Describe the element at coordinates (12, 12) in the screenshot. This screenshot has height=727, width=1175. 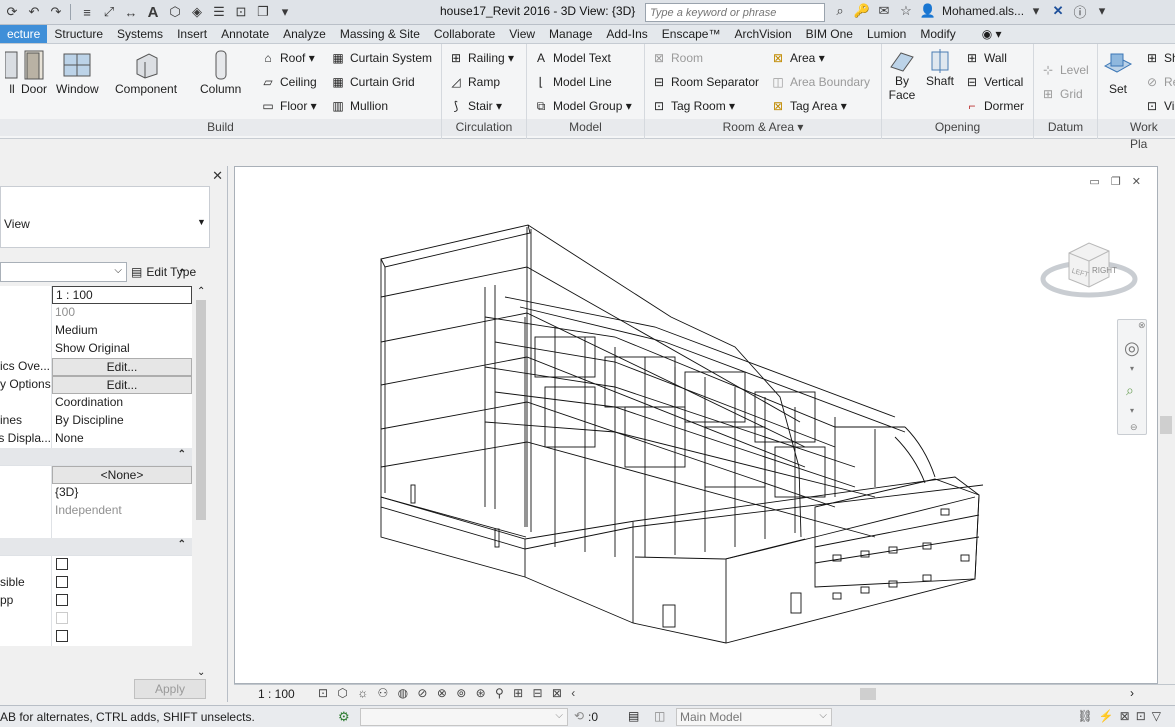
I see `sync-icon: ⟳` at that location.